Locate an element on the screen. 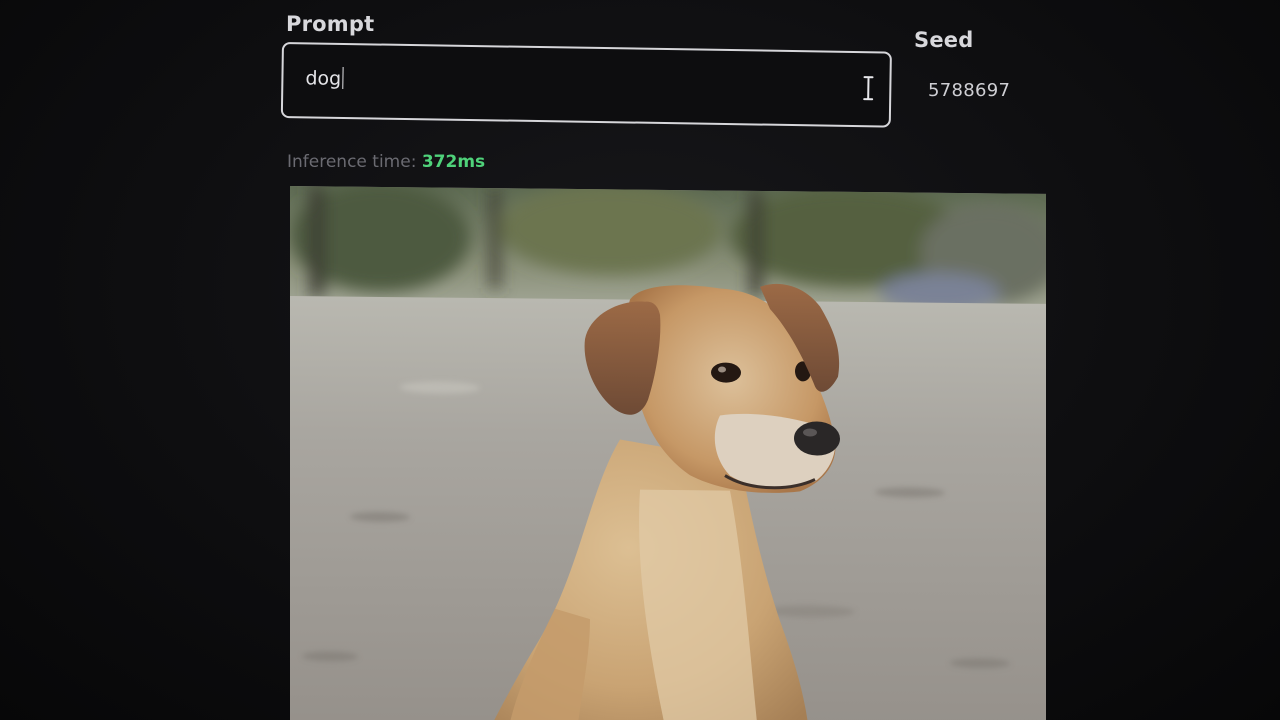 This screenshot has width=1280, height=720. seed-label: Seed is located at coordinates (944, 40).